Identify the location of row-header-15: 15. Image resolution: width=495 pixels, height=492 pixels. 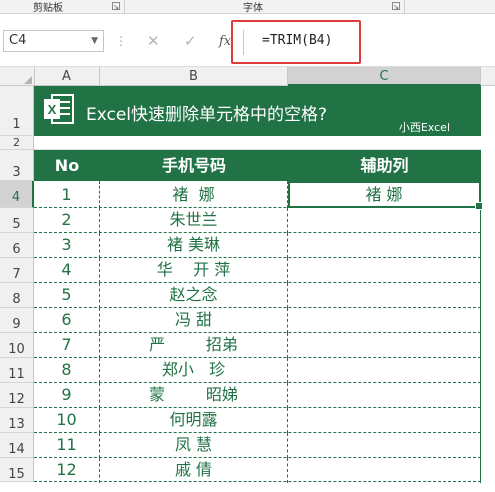
(17, 470).